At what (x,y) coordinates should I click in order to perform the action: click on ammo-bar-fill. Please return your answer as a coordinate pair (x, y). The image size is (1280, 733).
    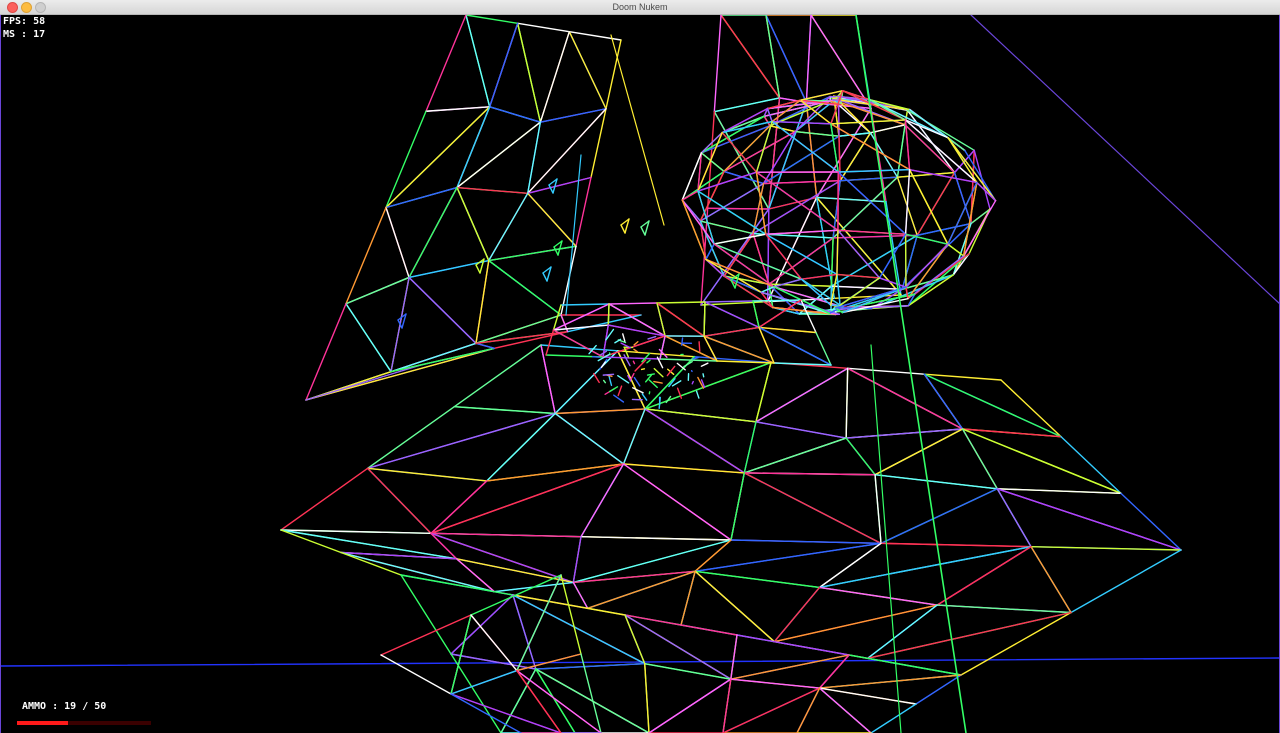
    Looking at the image, I should click on (42, 723).